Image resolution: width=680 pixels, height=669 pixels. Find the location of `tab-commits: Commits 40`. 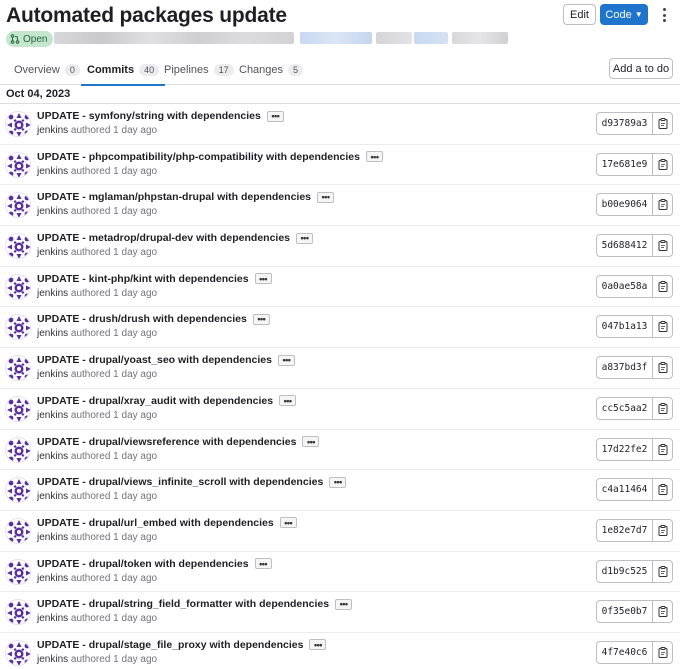

tab-commits: Commits 40 is located at coordinates (123, 70).